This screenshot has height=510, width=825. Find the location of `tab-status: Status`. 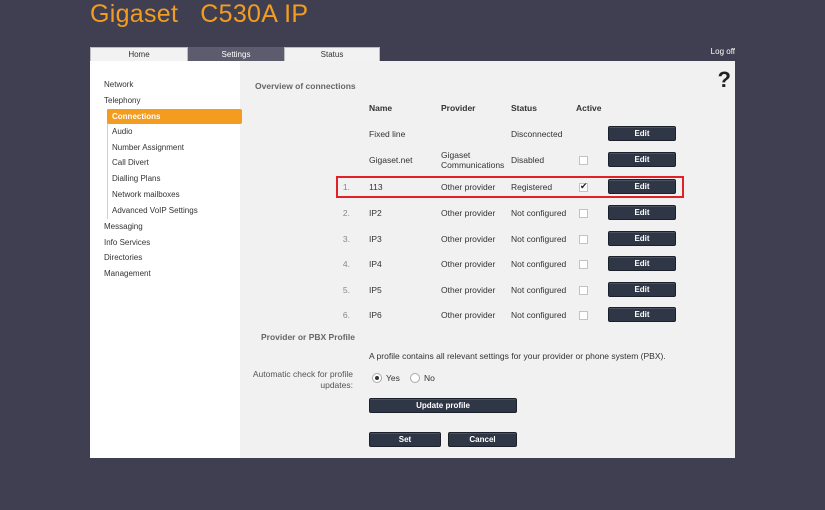

tab-status: Status is located at coordinates (332, 54).